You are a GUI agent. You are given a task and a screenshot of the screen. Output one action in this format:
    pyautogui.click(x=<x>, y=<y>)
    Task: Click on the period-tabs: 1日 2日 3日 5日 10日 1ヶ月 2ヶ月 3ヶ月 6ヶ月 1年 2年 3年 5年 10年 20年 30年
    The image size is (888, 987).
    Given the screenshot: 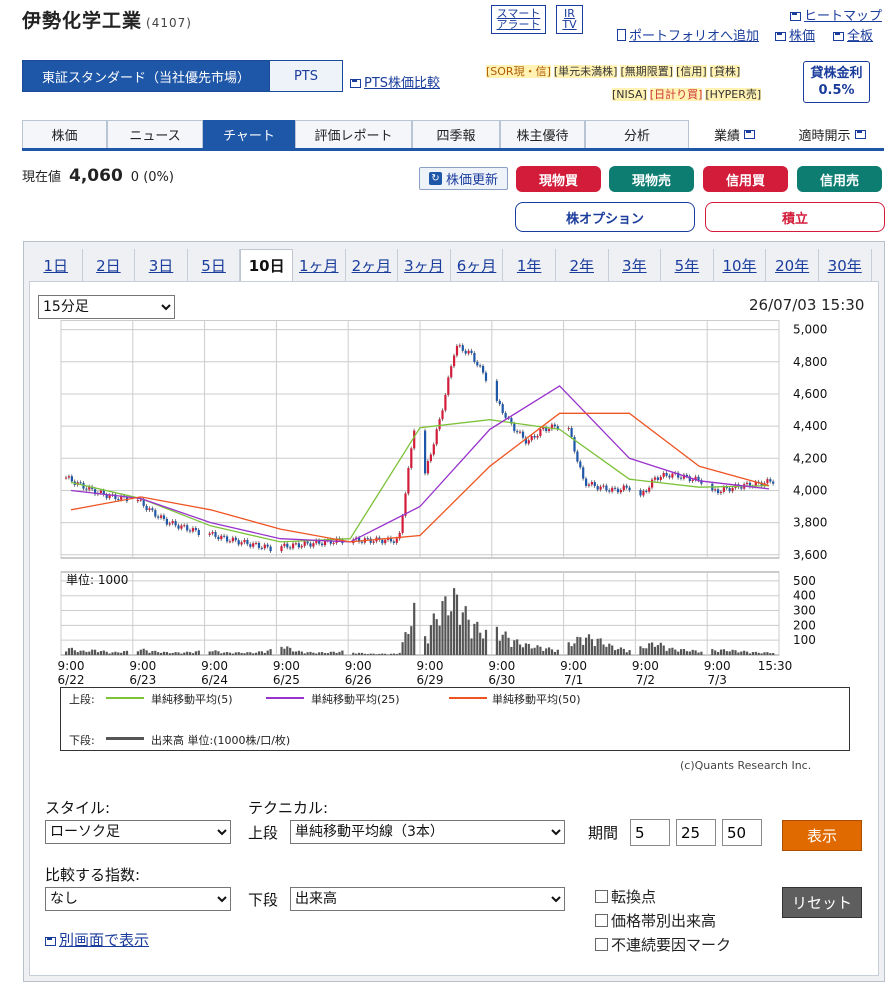 What is the action you would take?
    pyautogui.click(x=451, y=265)
    